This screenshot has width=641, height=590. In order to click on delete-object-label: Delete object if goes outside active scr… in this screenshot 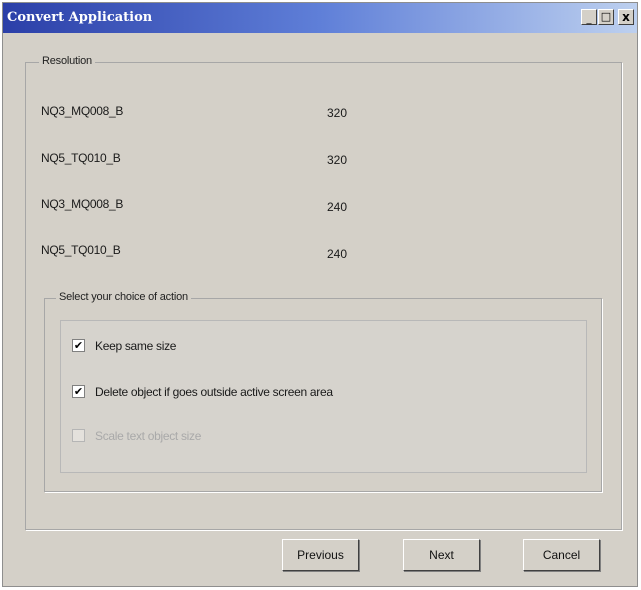, I will do `click(214, 392)`.